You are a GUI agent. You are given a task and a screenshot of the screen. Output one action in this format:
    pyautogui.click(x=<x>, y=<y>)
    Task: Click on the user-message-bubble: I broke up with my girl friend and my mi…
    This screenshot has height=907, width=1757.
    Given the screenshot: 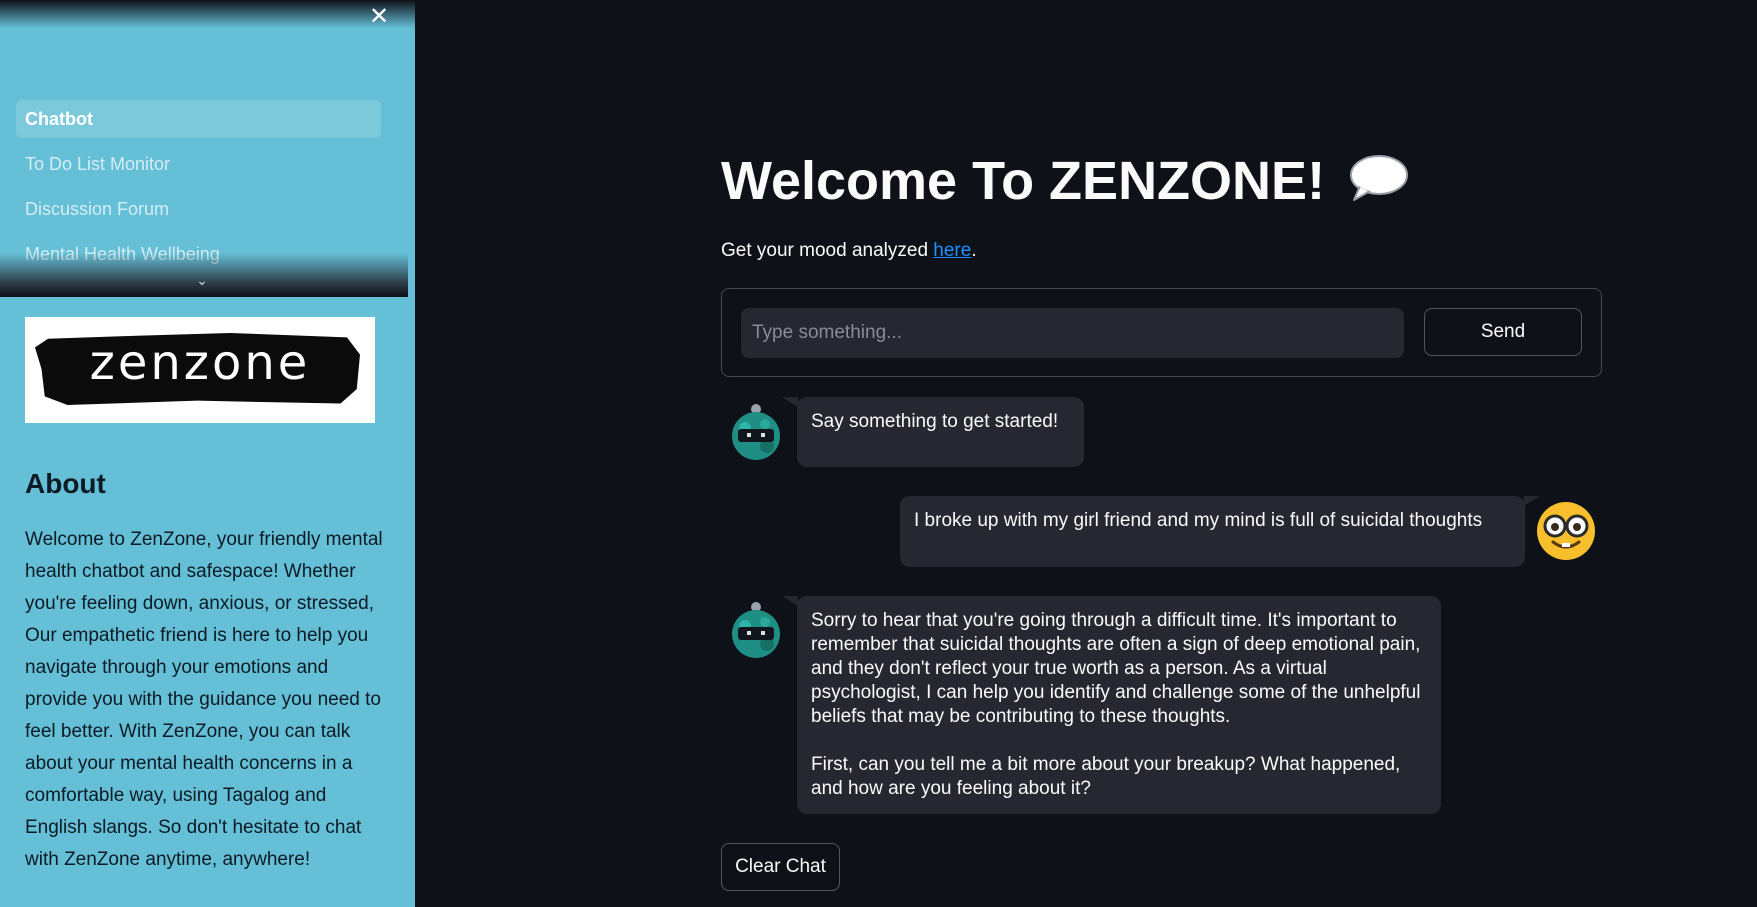 What is the action you would take?
    pyautogui.click(x=1212, y=531)
    